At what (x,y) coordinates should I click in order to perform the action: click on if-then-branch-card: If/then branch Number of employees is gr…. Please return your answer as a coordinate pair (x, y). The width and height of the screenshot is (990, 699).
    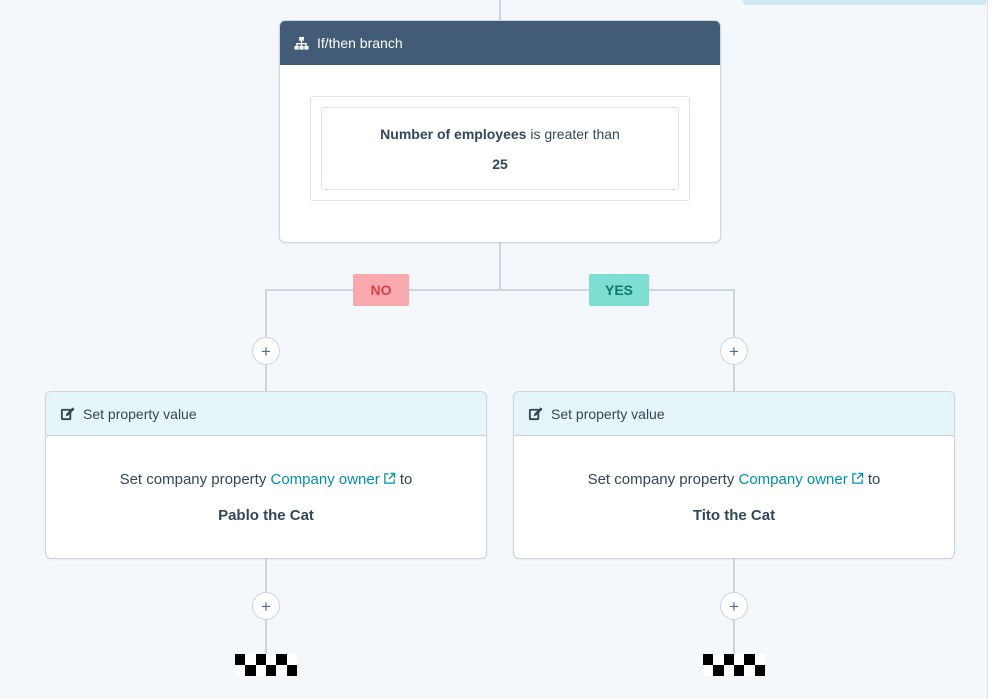
    Looking at the image, I should click on (500, 131).